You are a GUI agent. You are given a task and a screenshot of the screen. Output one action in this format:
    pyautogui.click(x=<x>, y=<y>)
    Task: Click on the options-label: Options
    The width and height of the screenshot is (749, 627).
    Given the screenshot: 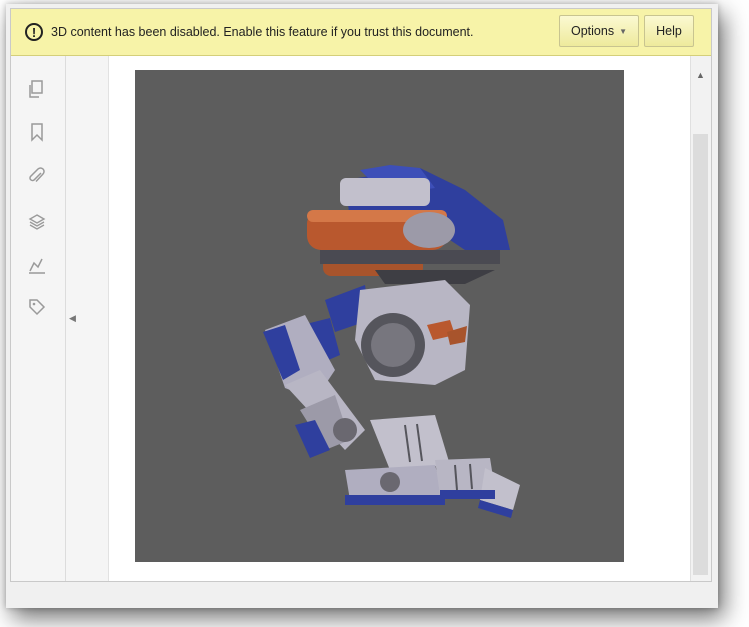 What is the action you would take?
    pyautogui.click(x=592, y=31)
    